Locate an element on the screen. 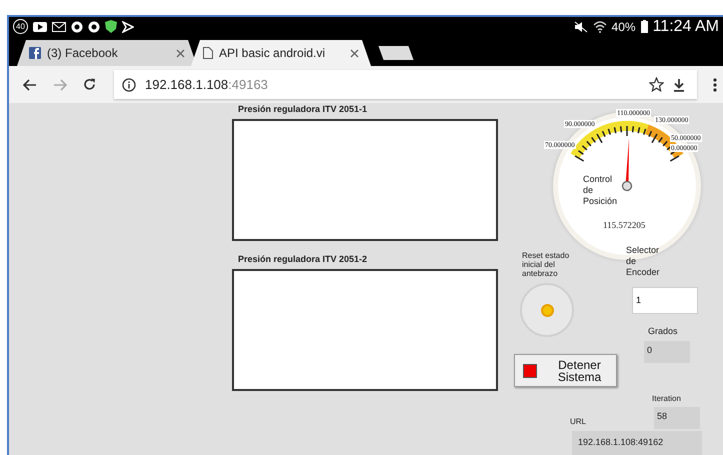 This screenshot has height=455, width=723. notification-count: 40 is located at coordinates (20, 26).